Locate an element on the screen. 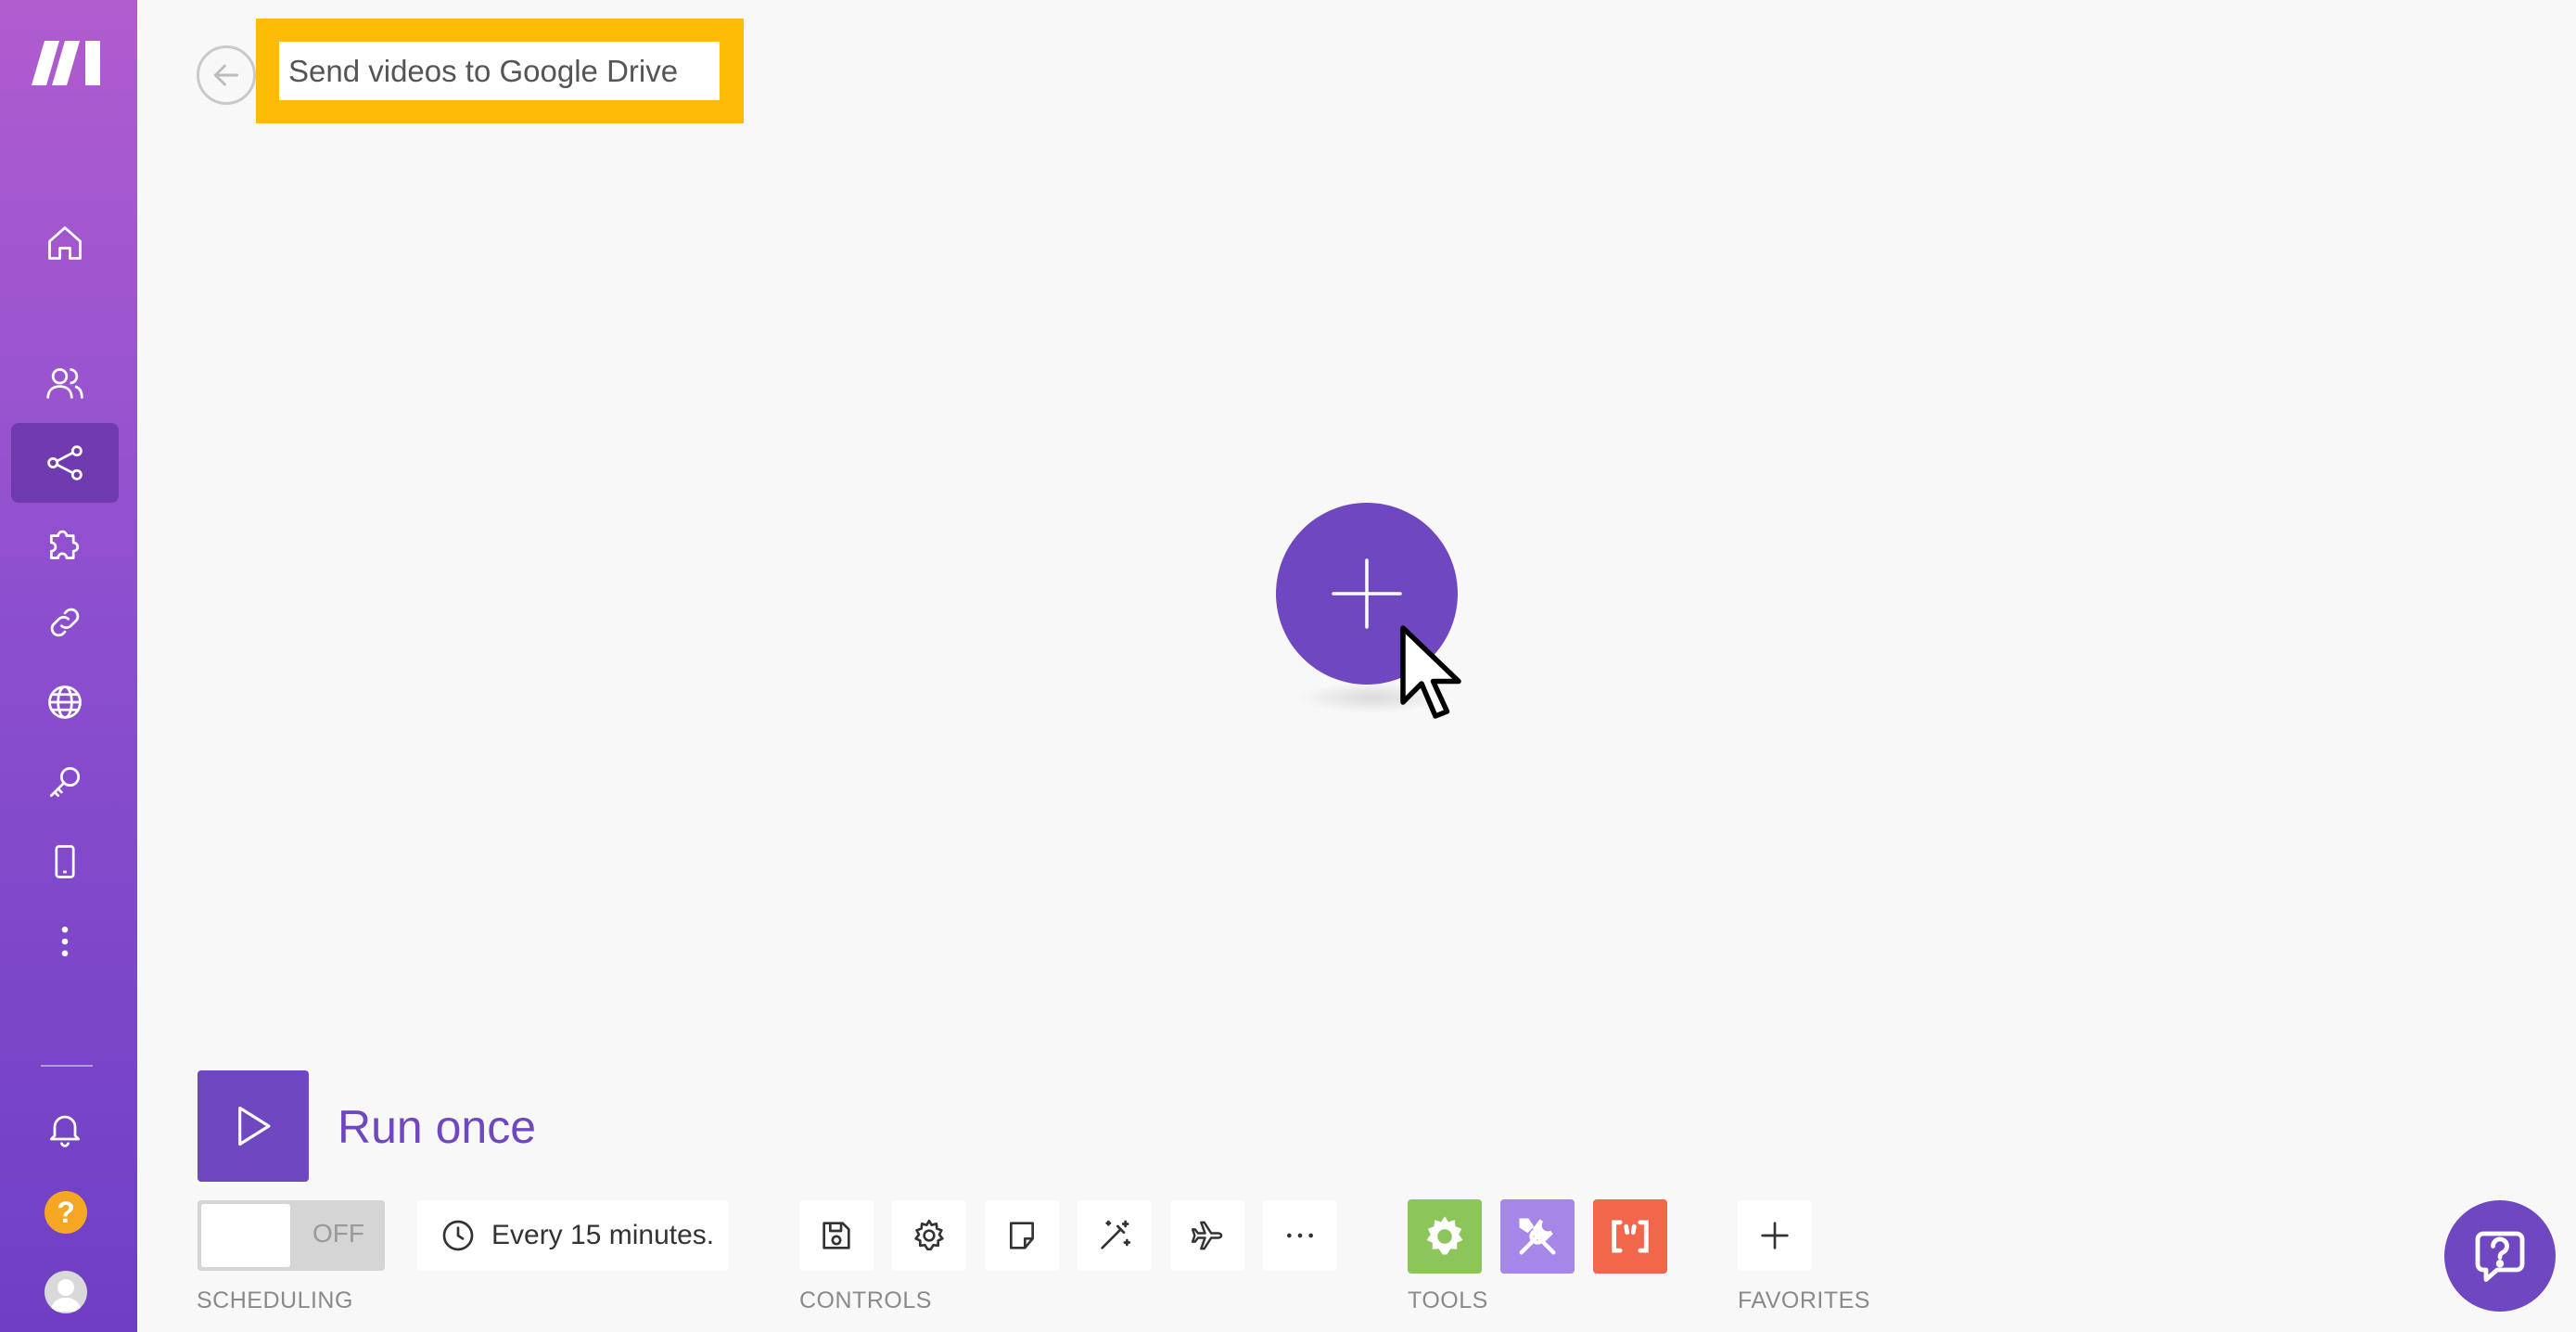  sidebar-item-team is located at coordinates (65, 383).